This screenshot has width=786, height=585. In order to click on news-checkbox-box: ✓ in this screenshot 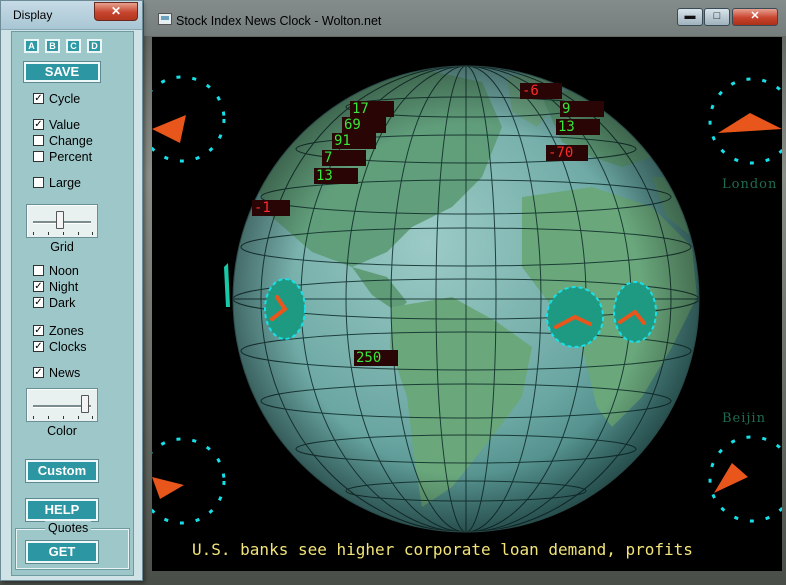, I will do `click(38, 372)`.